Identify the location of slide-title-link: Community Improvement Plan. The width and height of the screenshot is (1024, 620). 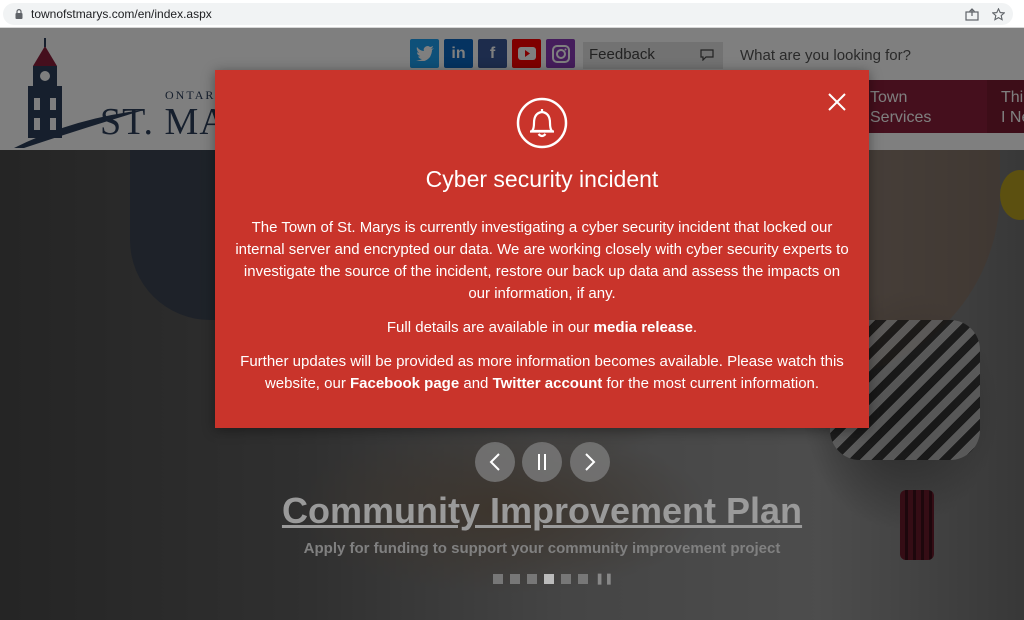
(512, 511).